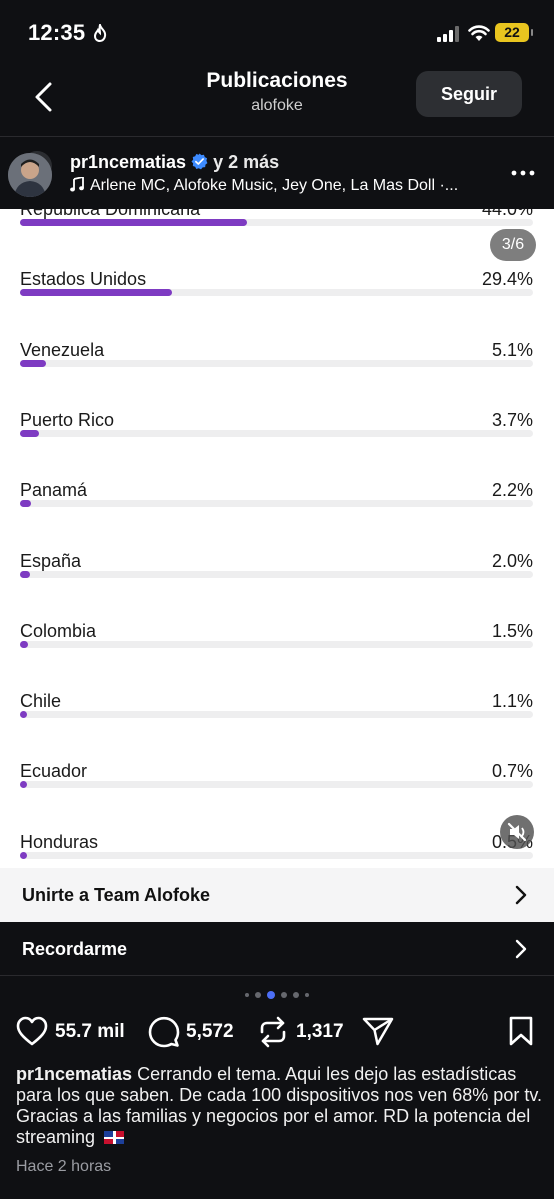 This screenshot has width=554, height=1199. What do you see at coordinates (41, 701) in the screenshot?
I see `country-name: Chile` at bounding box center [41, 701].